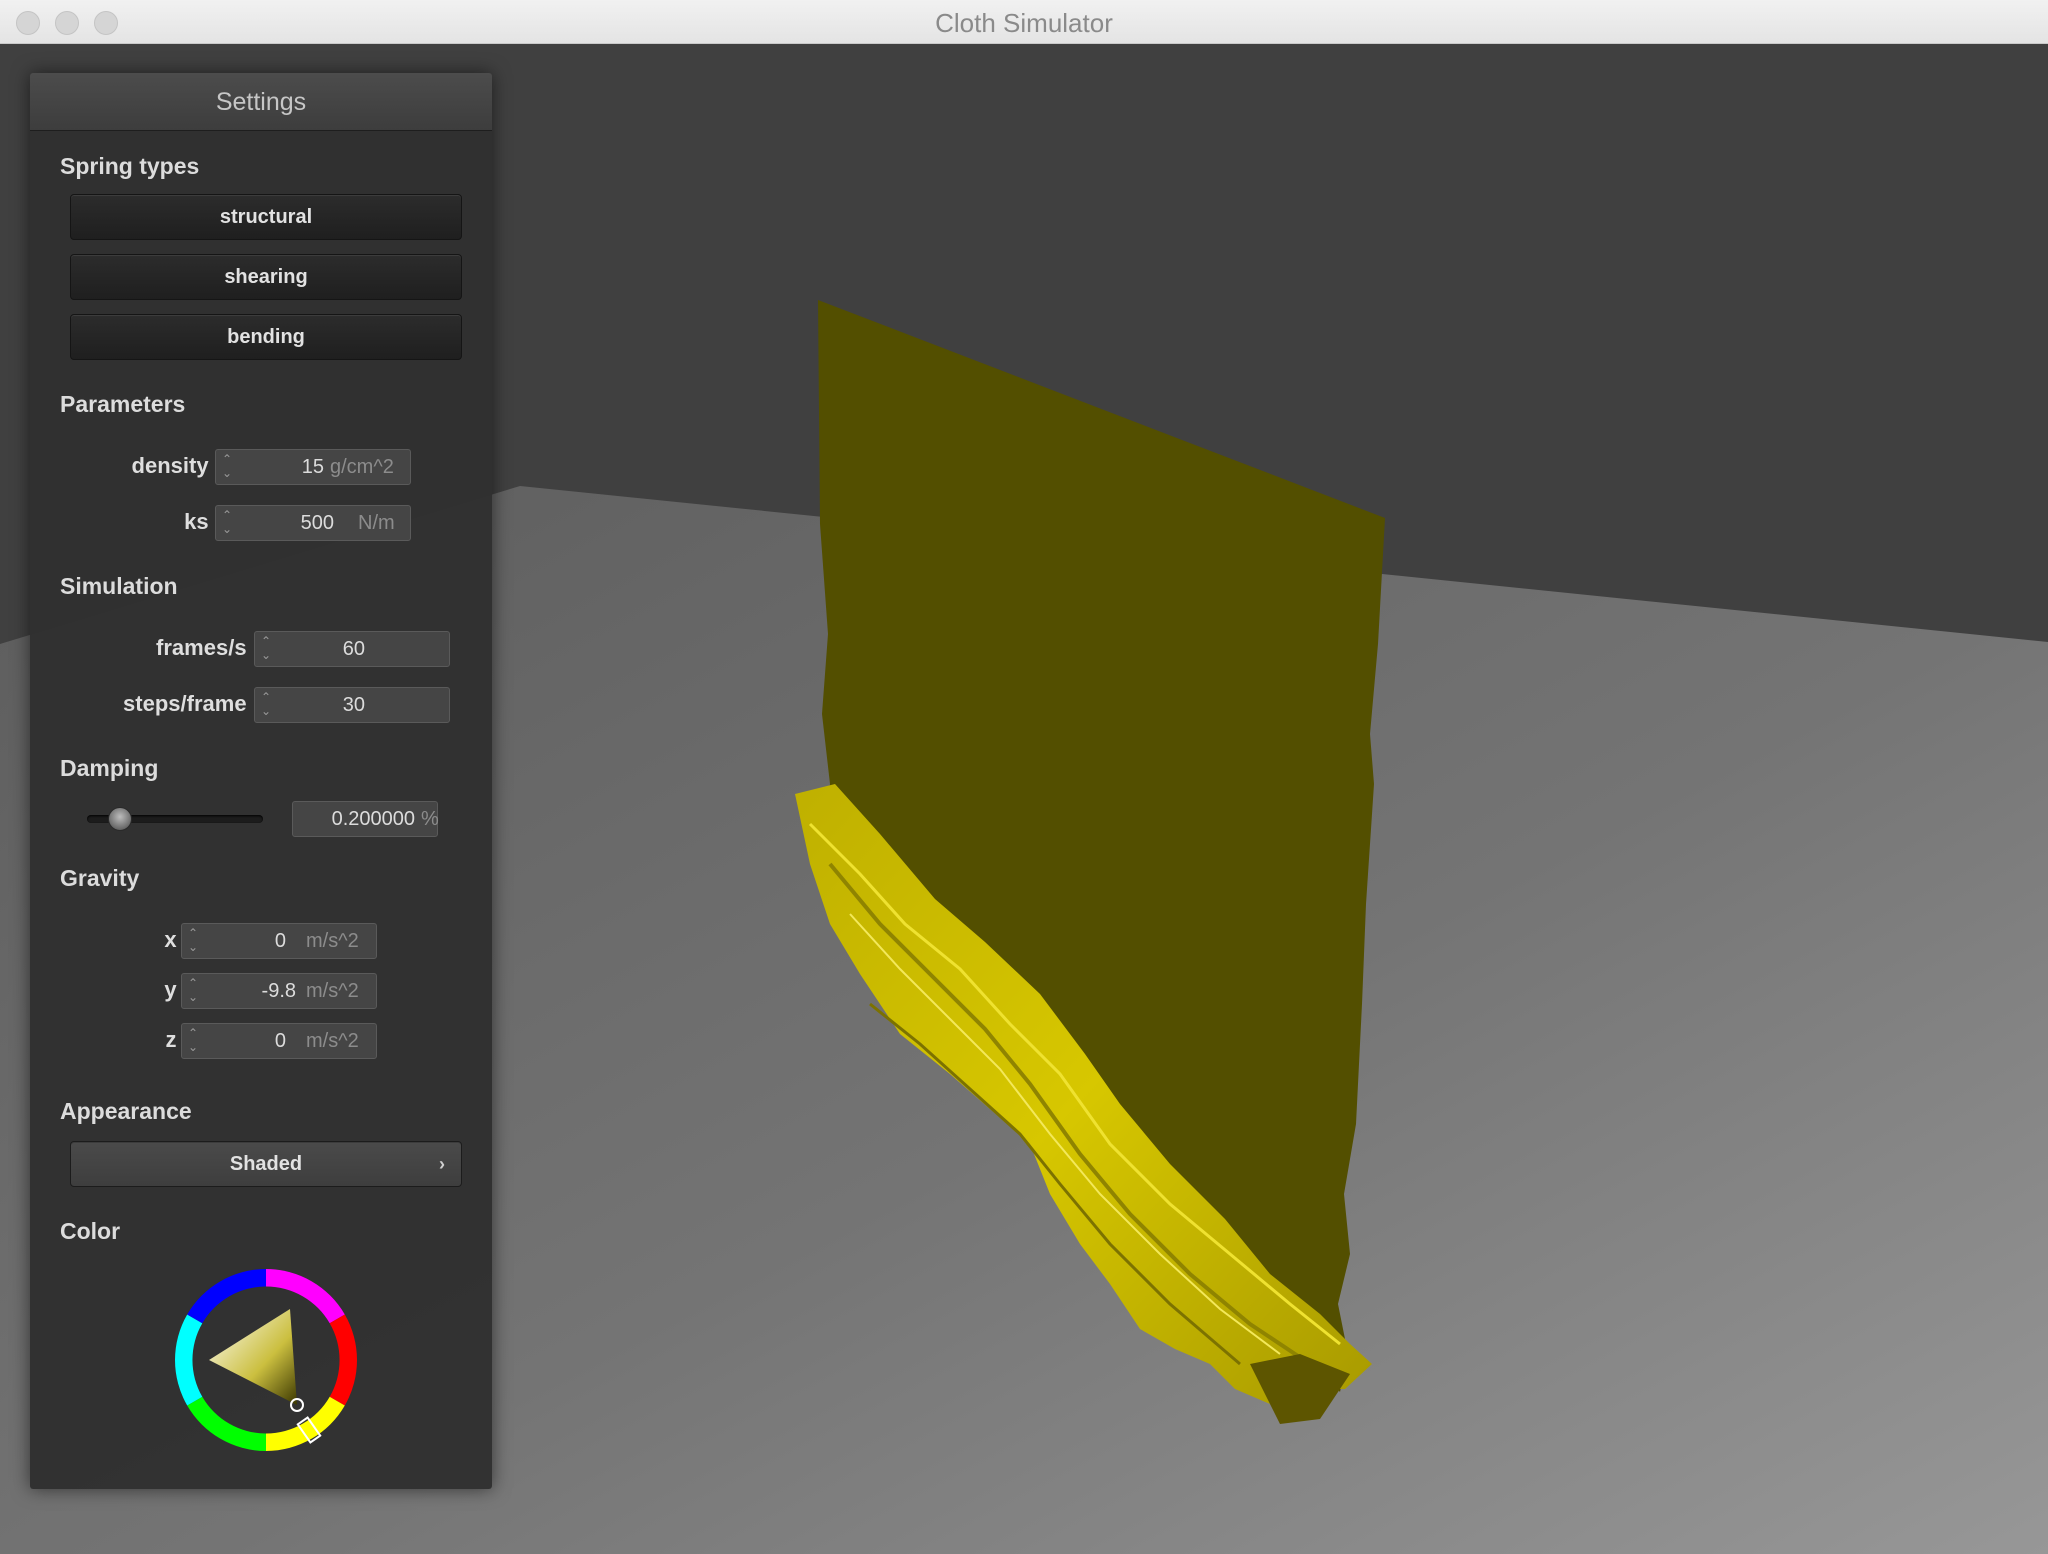 Image resolution: width=2048 pixels, height=1554 pixels. I want to click on gravity-x-unit: m/s^2, so click(332, 941).